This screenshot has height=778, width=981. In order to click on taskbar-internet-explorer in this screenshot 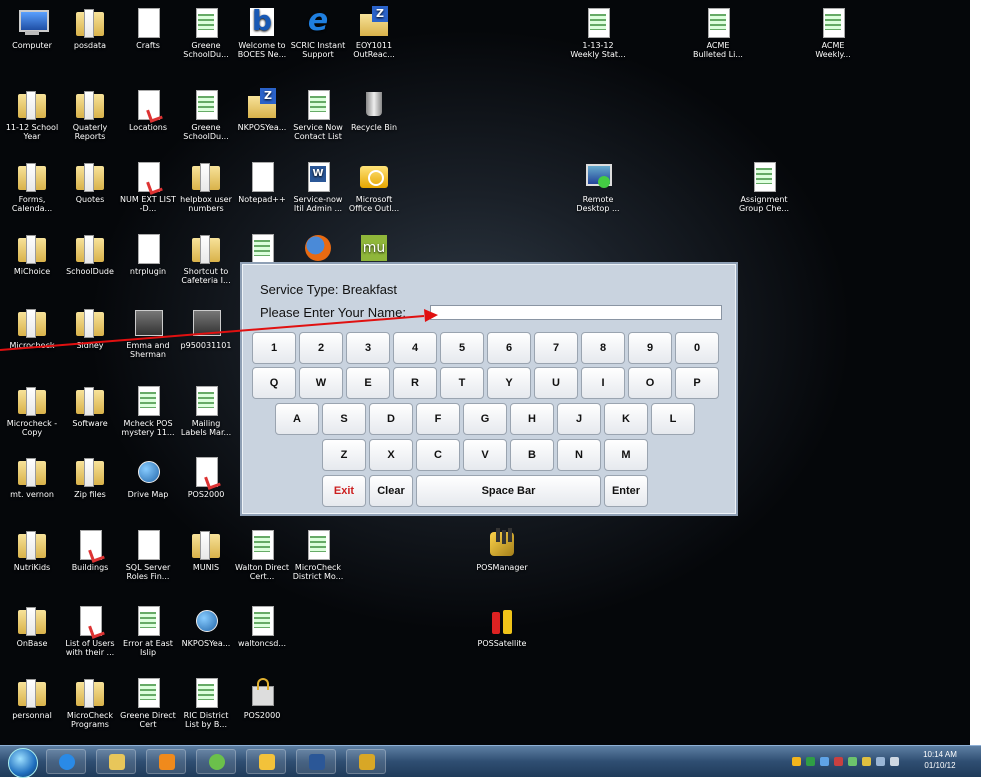, I will do `click(66, 761)`.